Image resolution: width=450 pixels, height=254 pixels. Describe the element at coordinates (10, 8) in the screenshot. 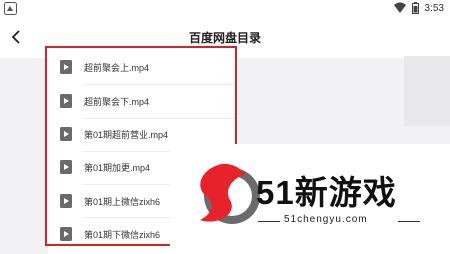

I see `app-notification-icon` at that location.